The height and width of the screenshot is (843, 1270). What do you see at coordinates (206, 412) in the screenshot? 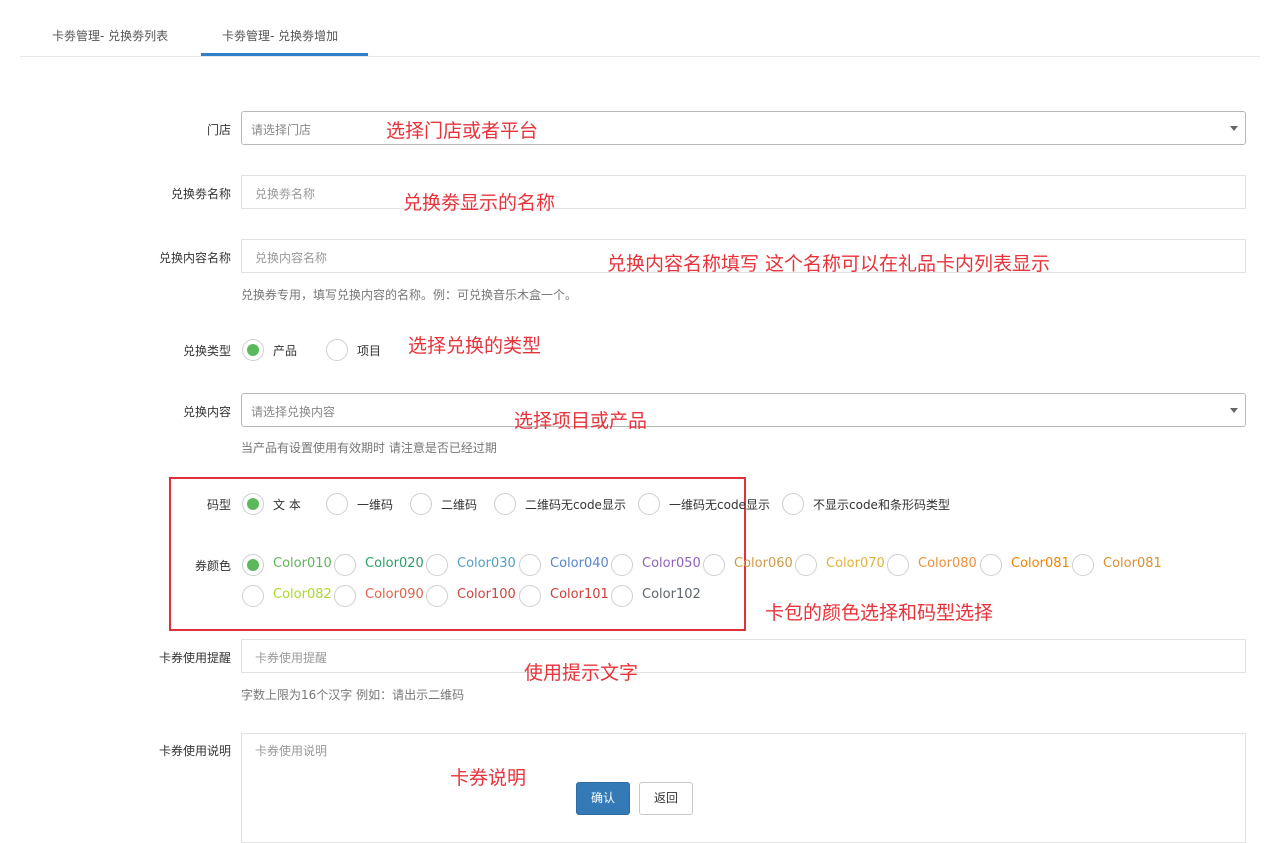
I see `exchange-content-label: 兑换内容` at bounding box center [206, 412].